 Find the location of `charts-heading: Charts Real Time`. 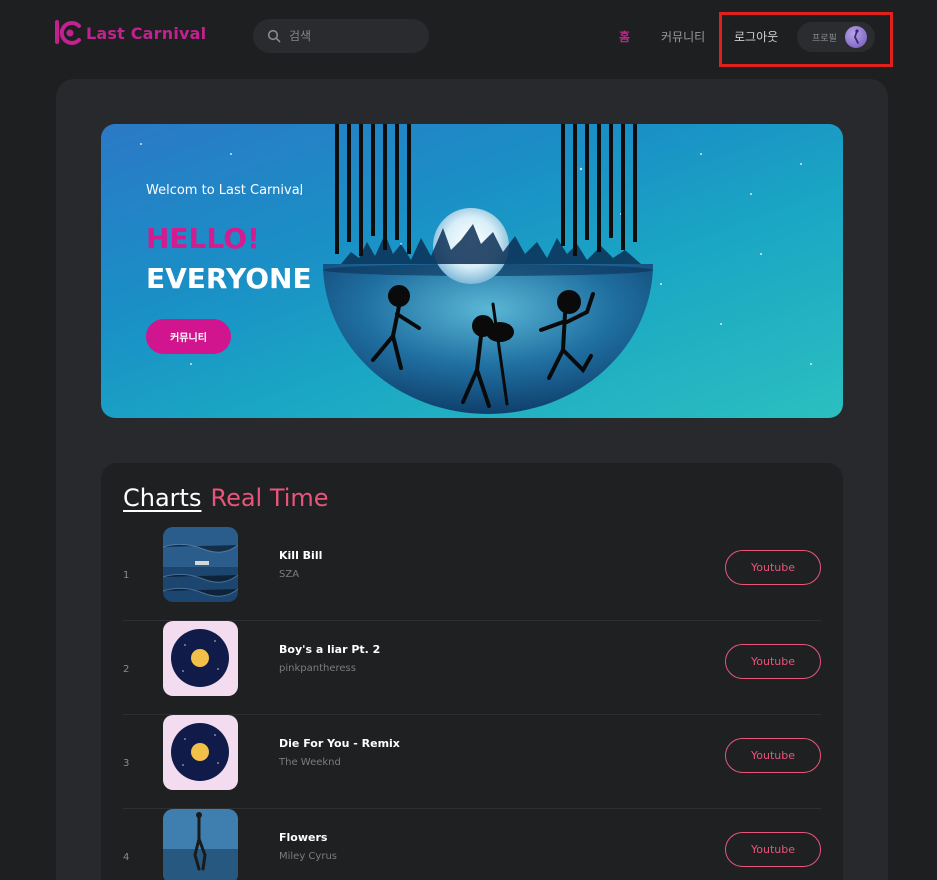

charts-heading: Charts Real Time is located at coordinates (226, 498).